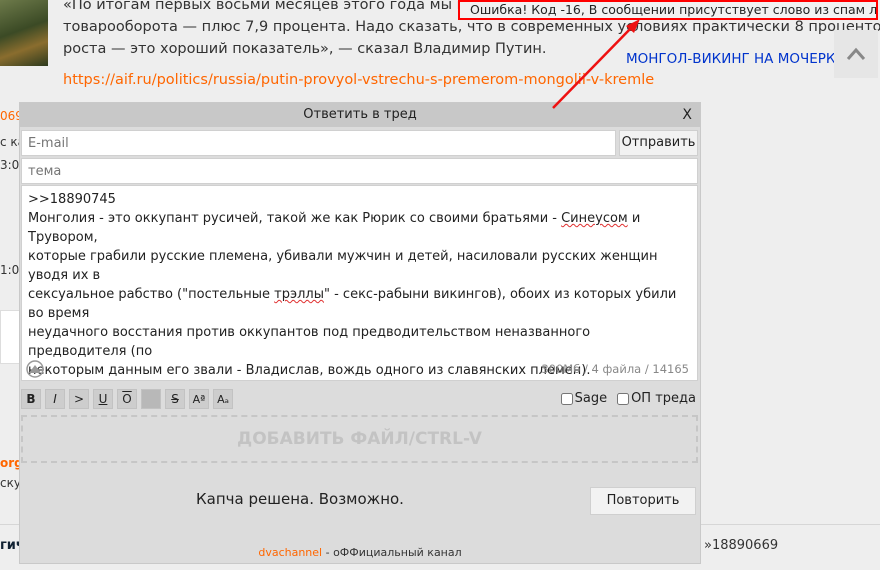 This screenshot has height=570, width=880. Describe the element at coordinates (35, 369) in the screenshot. I see `dvach-logo-icon` at that location.